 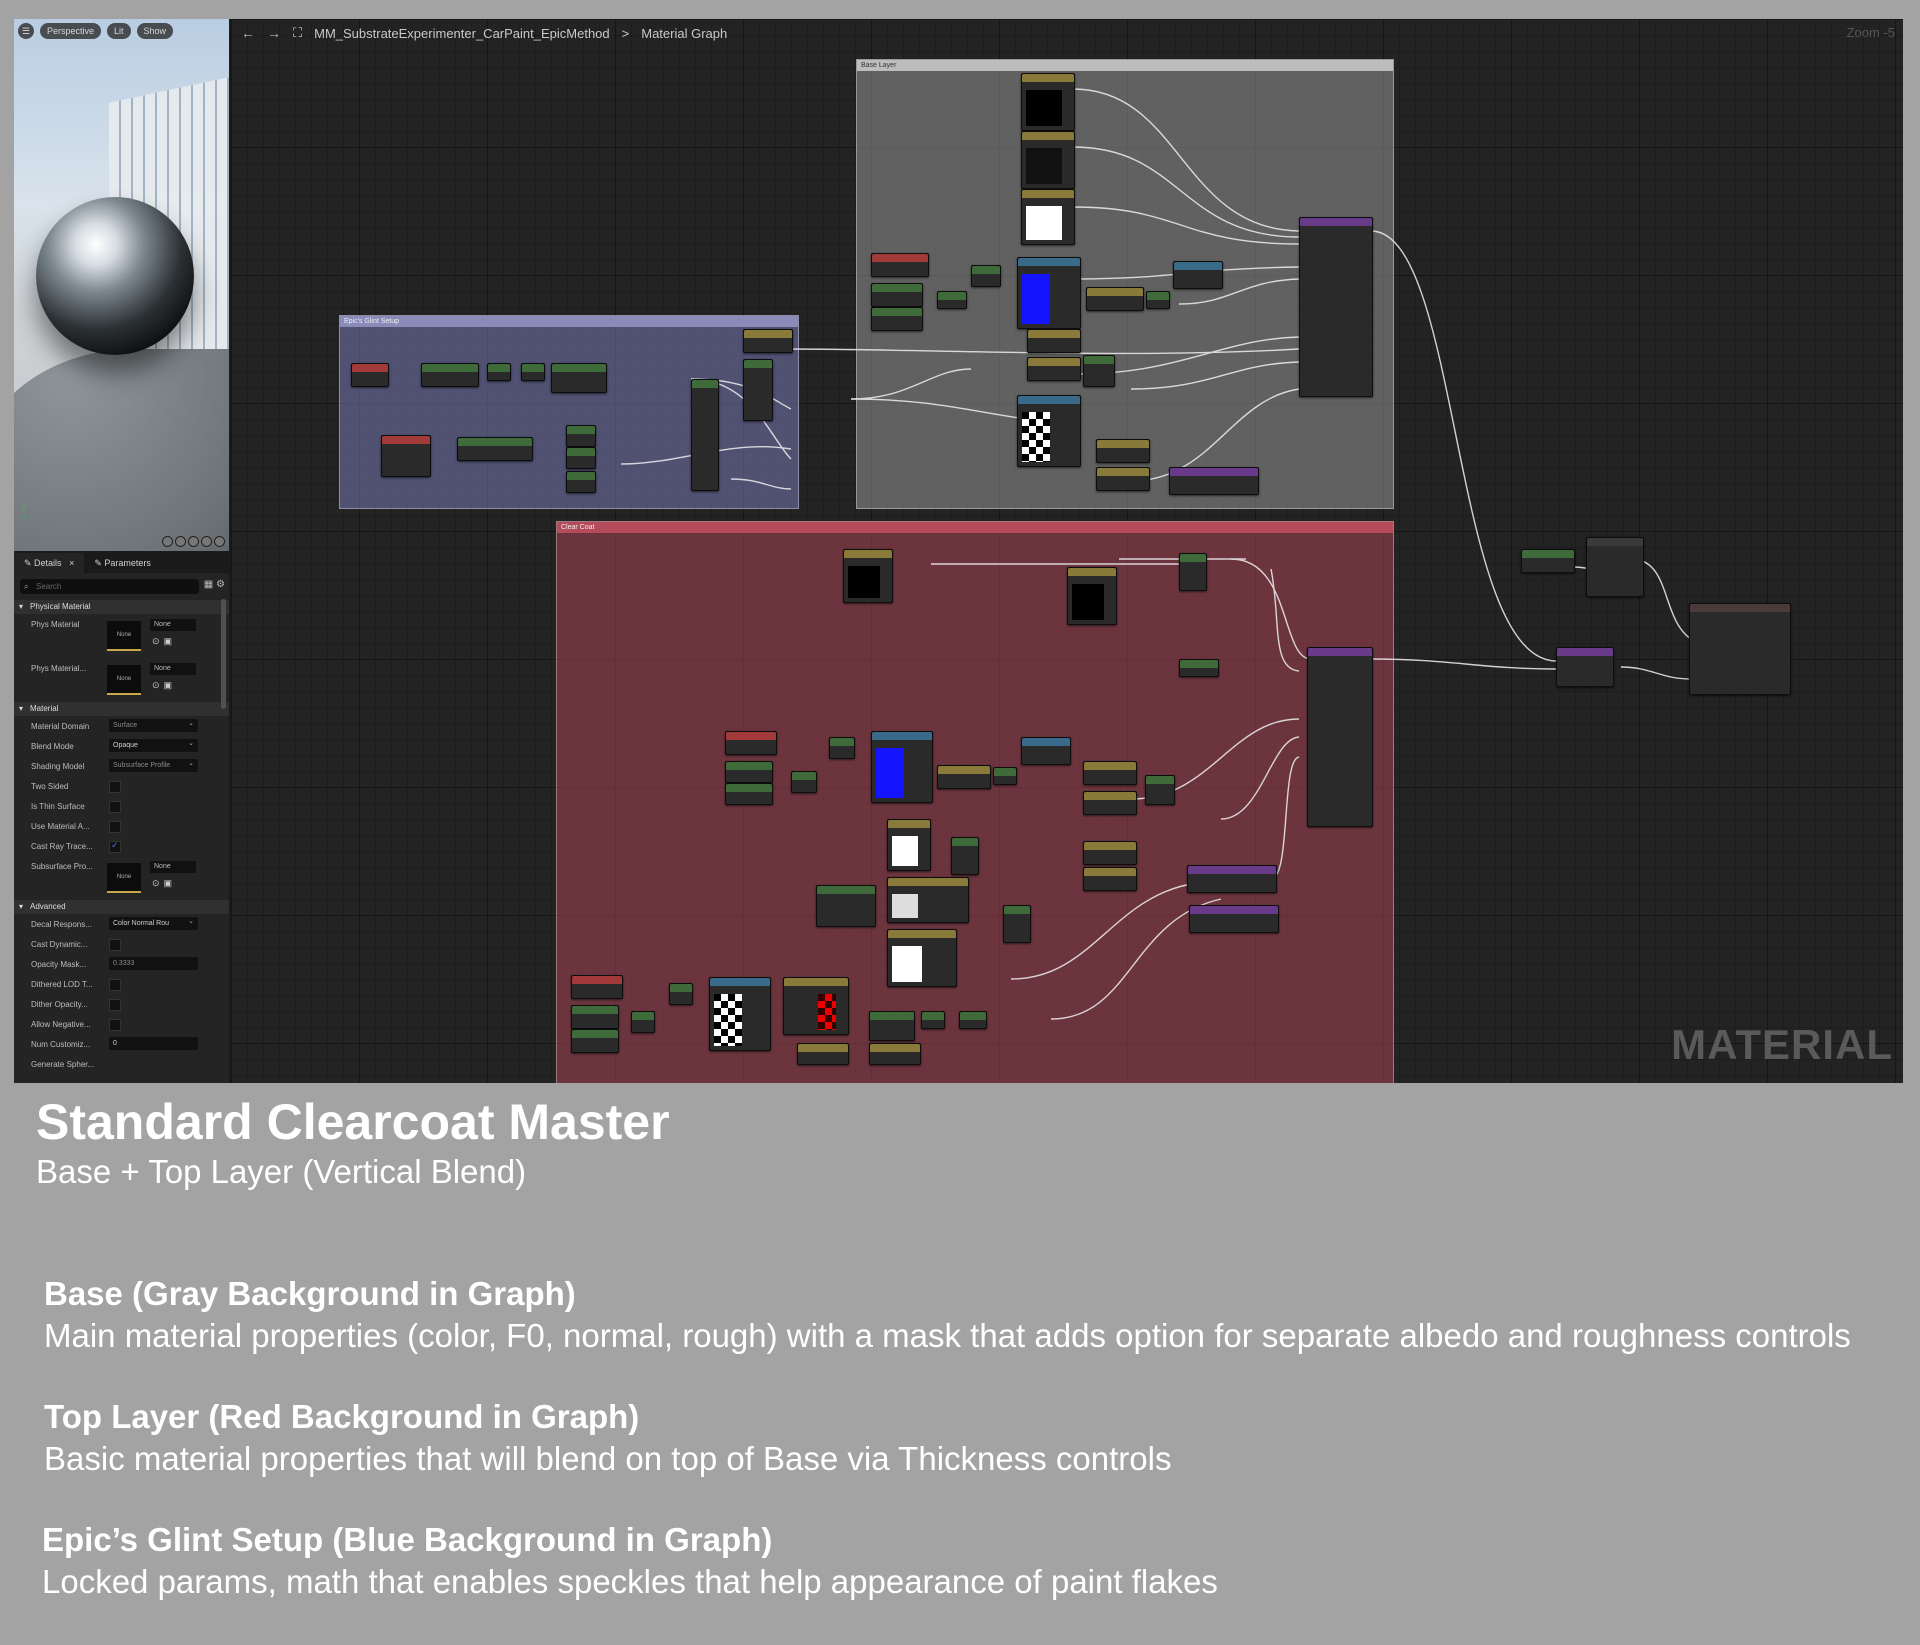 I want to click on section-advanced: Advanced, so click(x=121, y=907).